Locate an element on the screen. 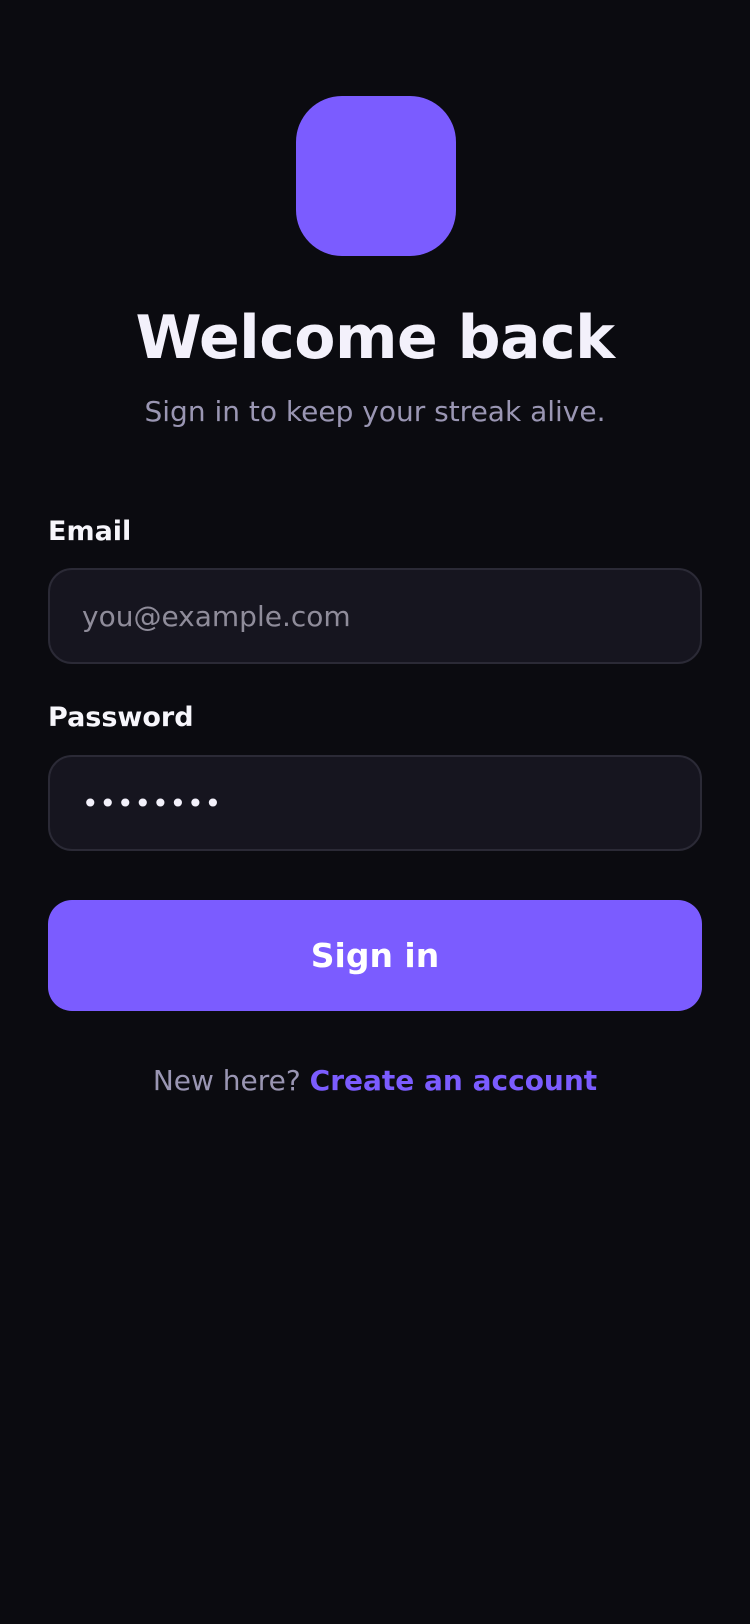 Image resolution: width=750 pixels, height=1624 pixels. email-label: Email is located at coordinates (90, 531).